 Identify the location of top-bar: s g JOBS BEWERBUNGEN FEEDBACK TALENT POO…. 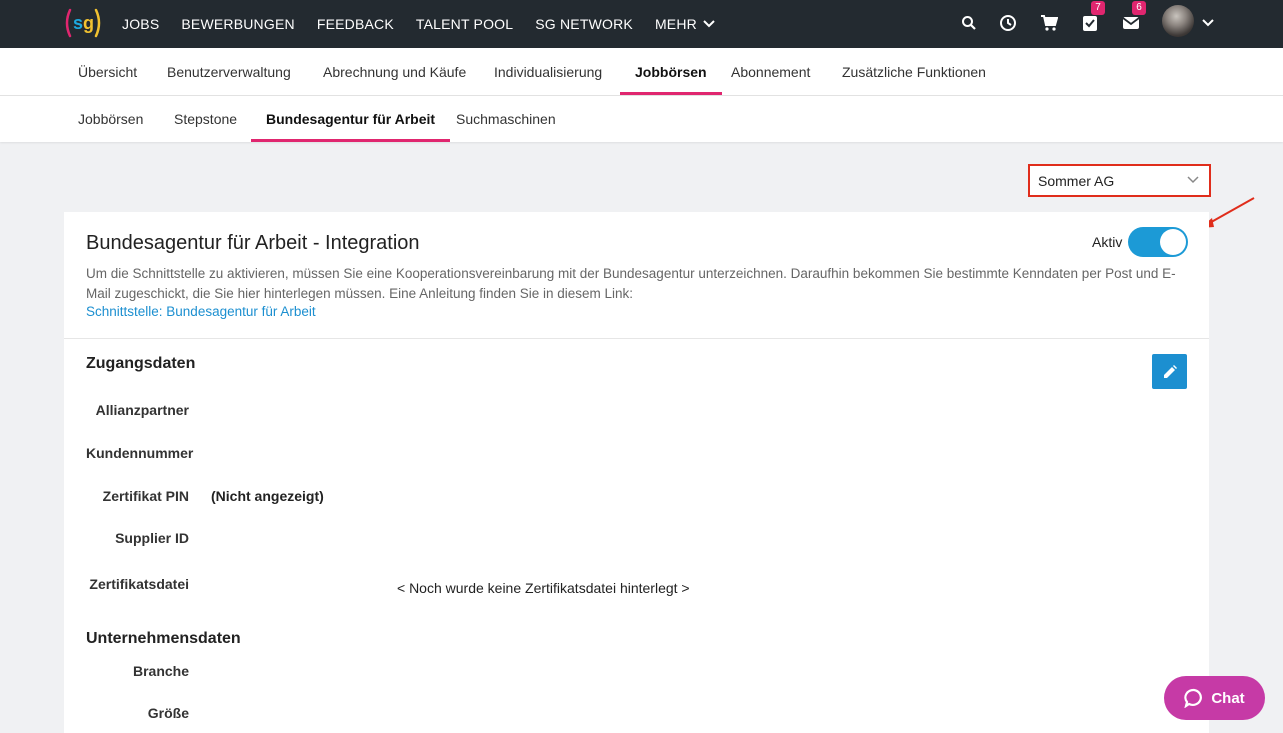
(641, 24).